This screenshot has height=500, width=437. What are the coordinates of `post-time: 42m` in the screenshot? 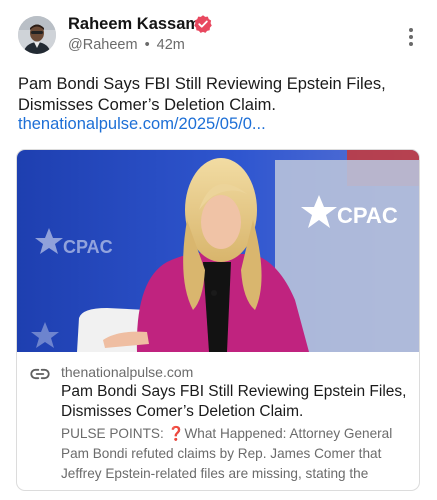 It's located at (171, 45).